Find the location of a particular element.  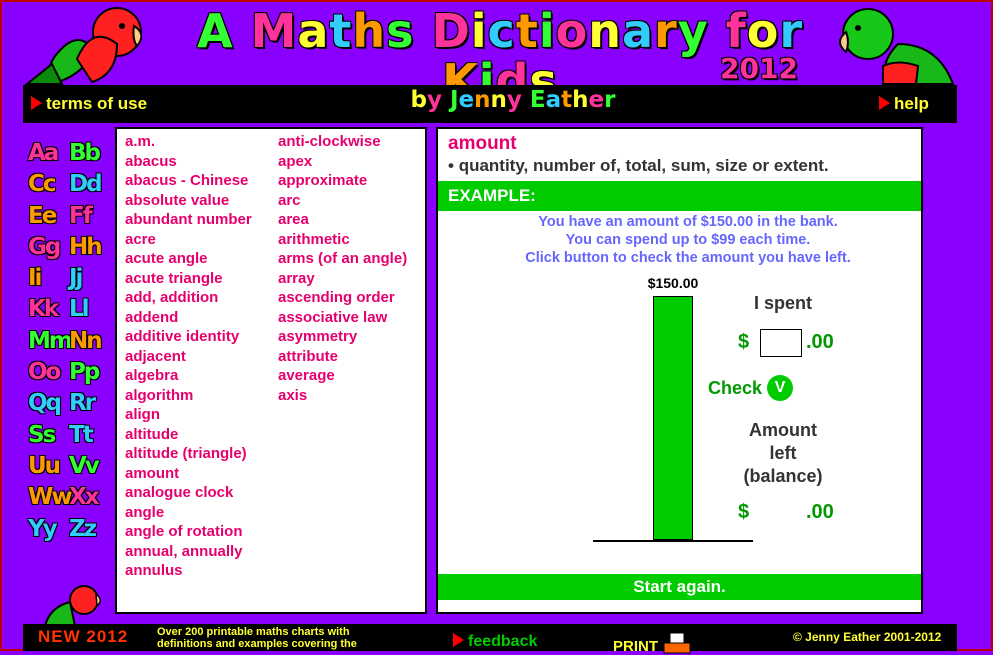

check-label: Check is located at coordinates (735, 387).